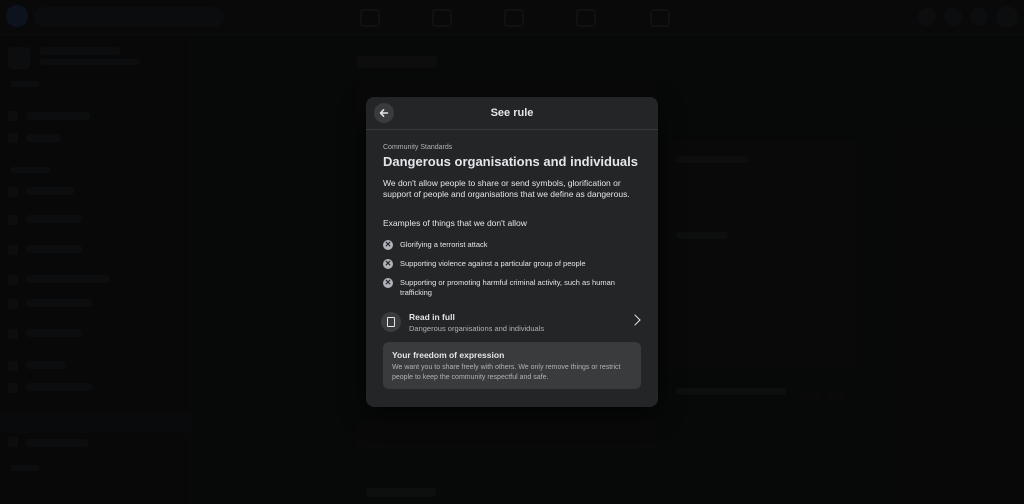 This screenshot has width=1024, height=504. What do you see at coordinates (448, 355) in the screenshot?
I see `freedom-title: Your freedom of expression` at bounding box center [448, 355].